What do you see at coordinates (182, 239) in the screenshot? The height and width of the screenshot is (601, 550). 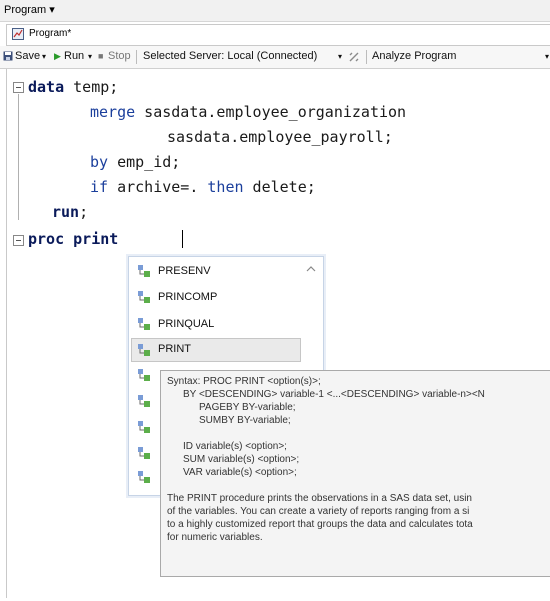 I see `text-caret` at bounding box center [182, 239].